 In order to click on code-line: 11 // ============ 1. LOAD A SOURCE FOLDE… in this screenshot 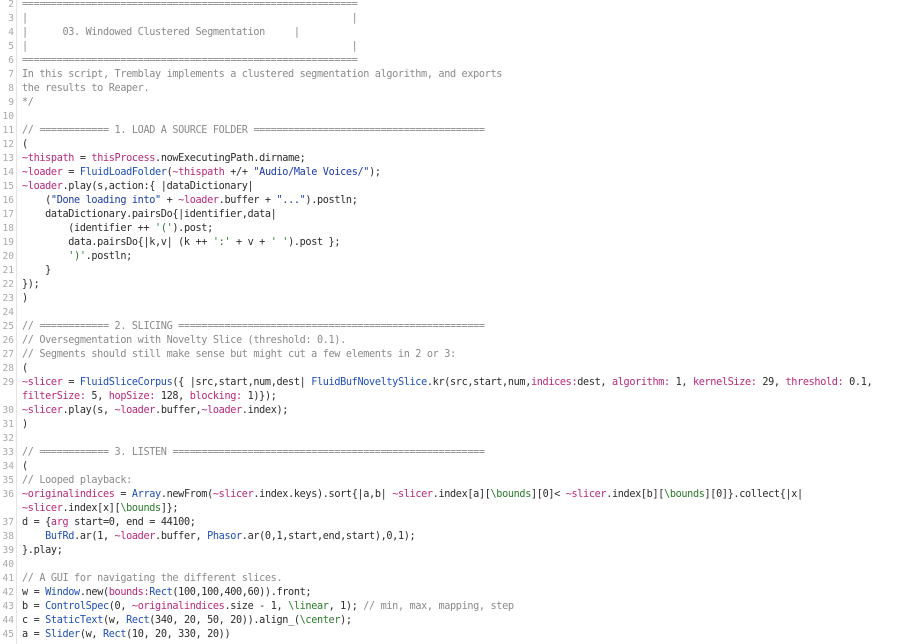, I will do `click(454, 131)`.